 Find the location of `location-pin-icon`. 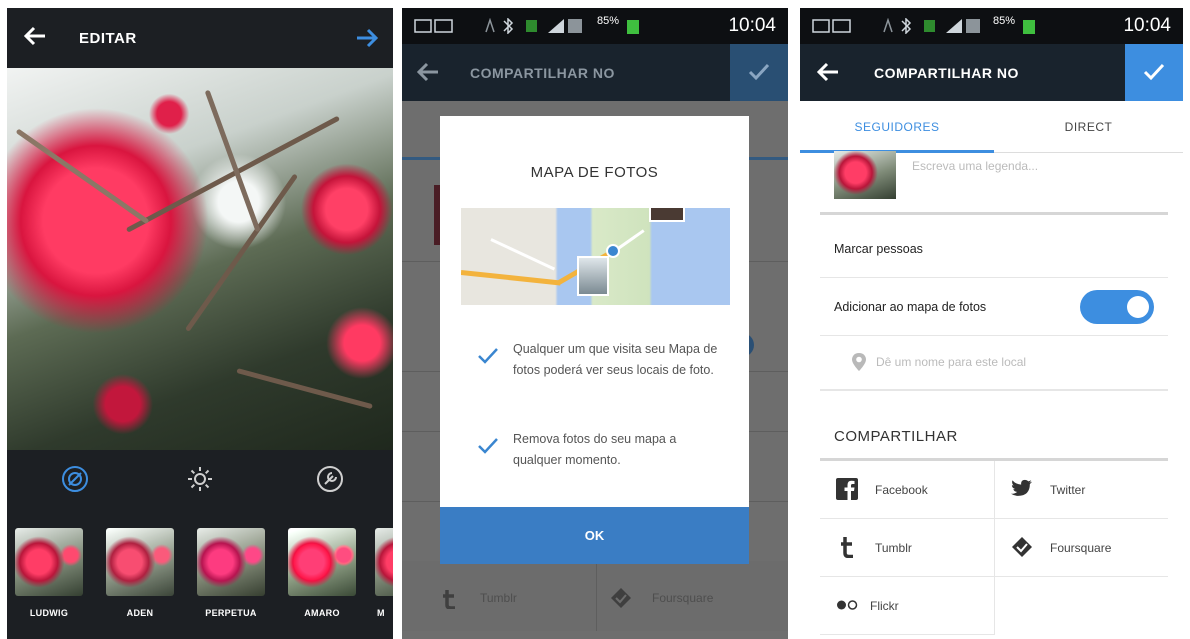

location-pin-icon is located at coordinates (859, 362).